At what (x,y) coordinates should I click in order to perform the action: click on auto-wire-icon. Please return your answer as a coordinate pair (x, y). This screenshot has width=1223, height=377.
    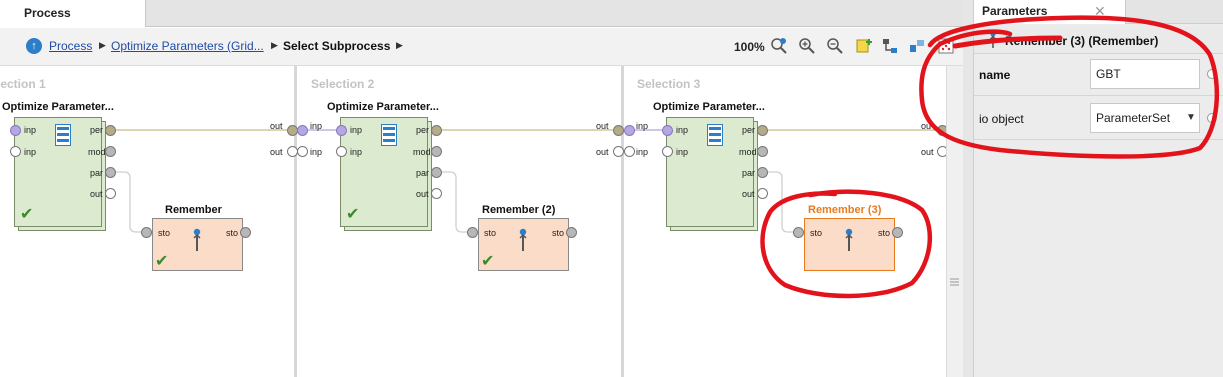
    Looking at the image, I should click on (890, 46).